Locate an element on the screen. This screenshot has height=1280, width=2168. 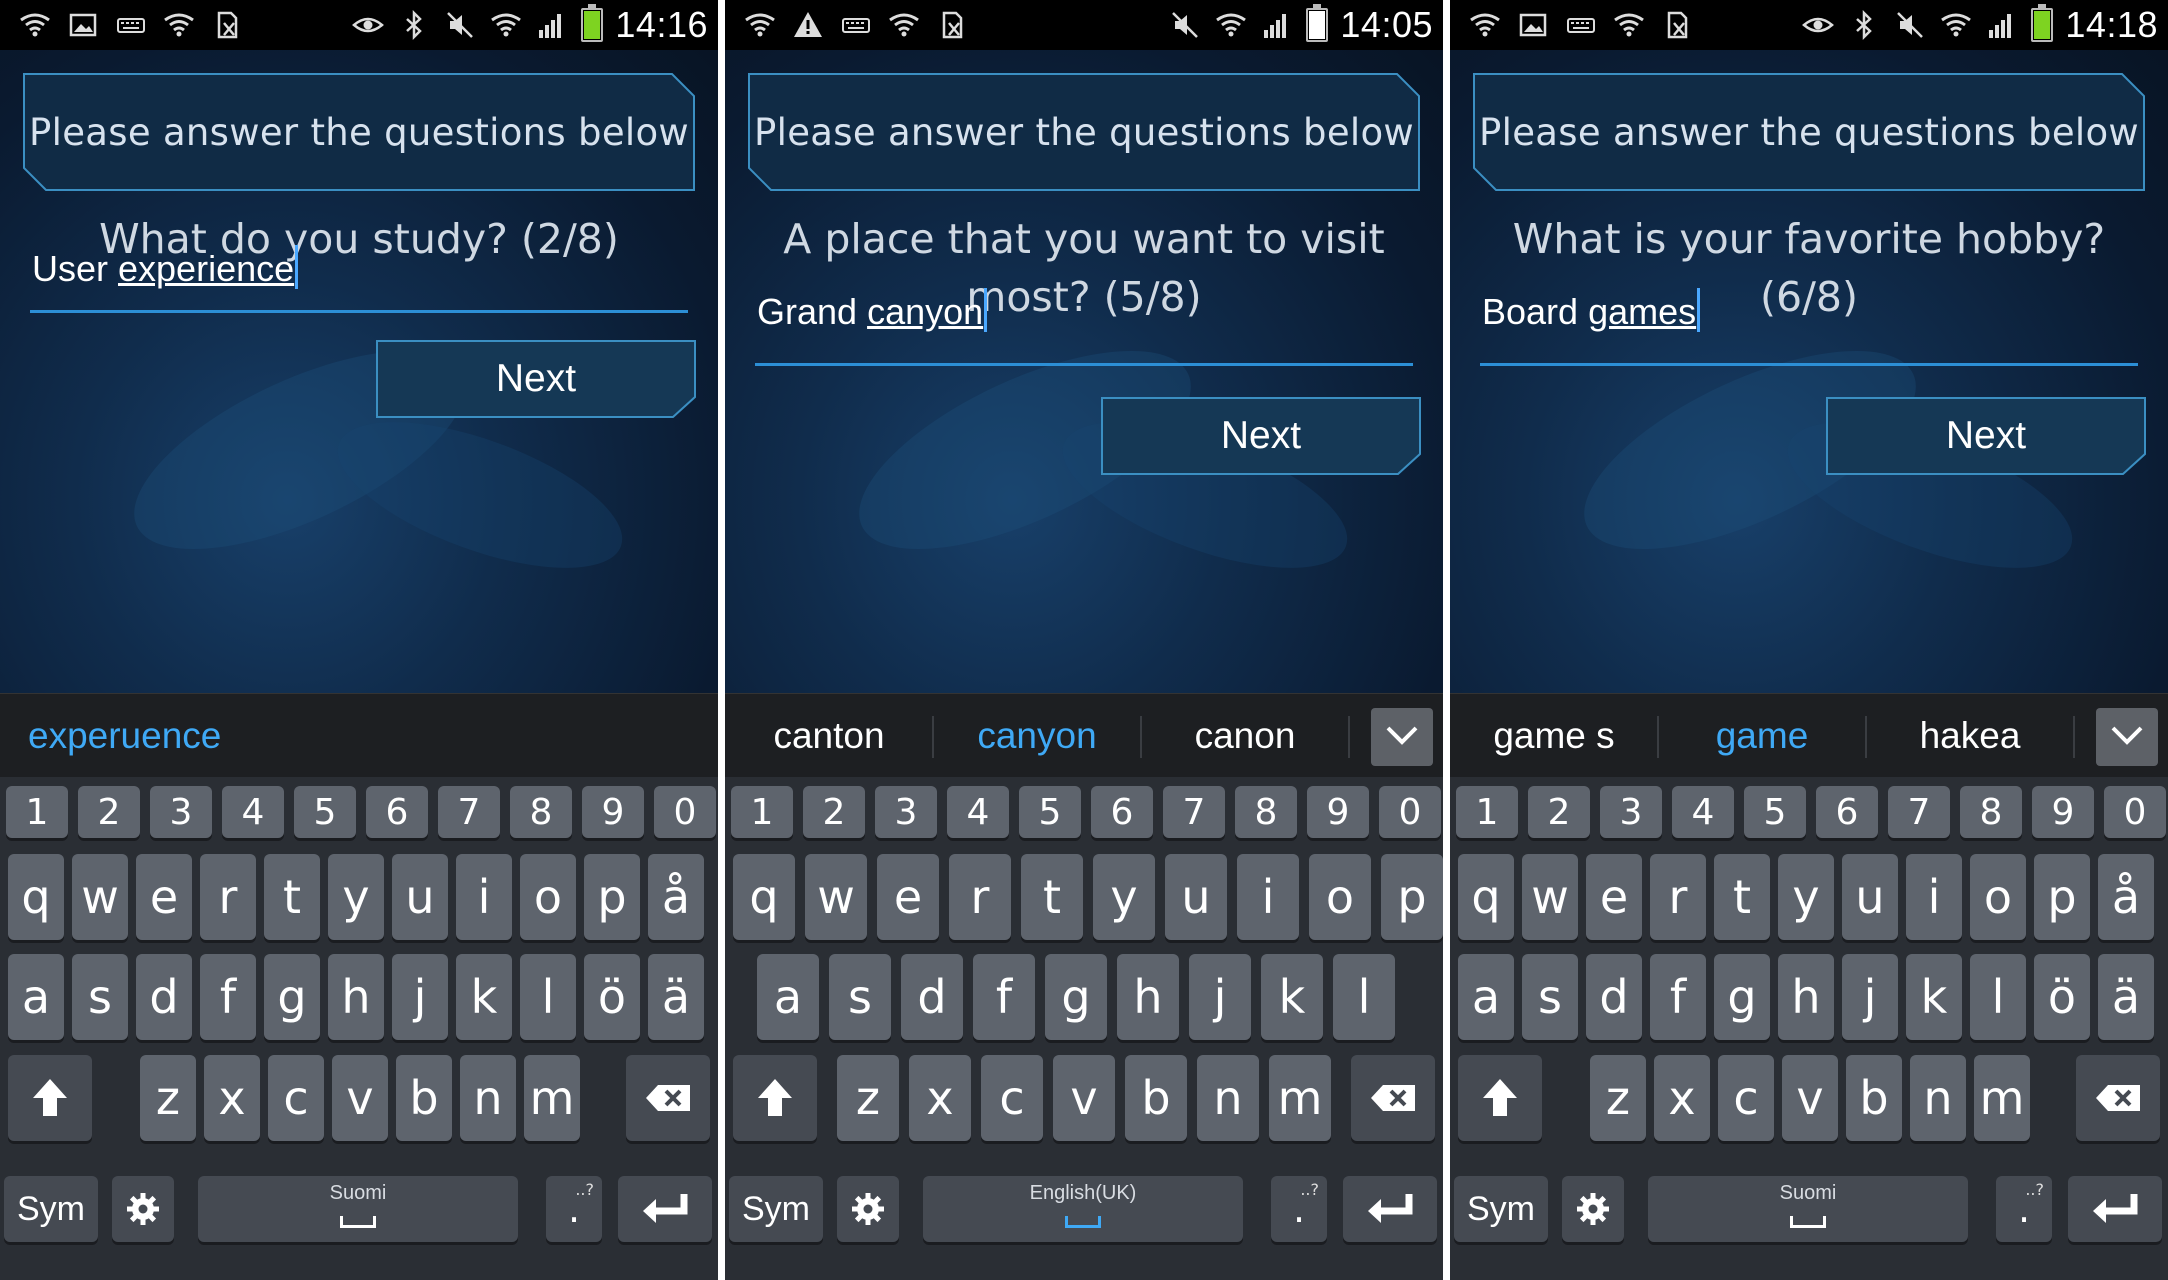
key-w: w is located at coordinates (836, 897).